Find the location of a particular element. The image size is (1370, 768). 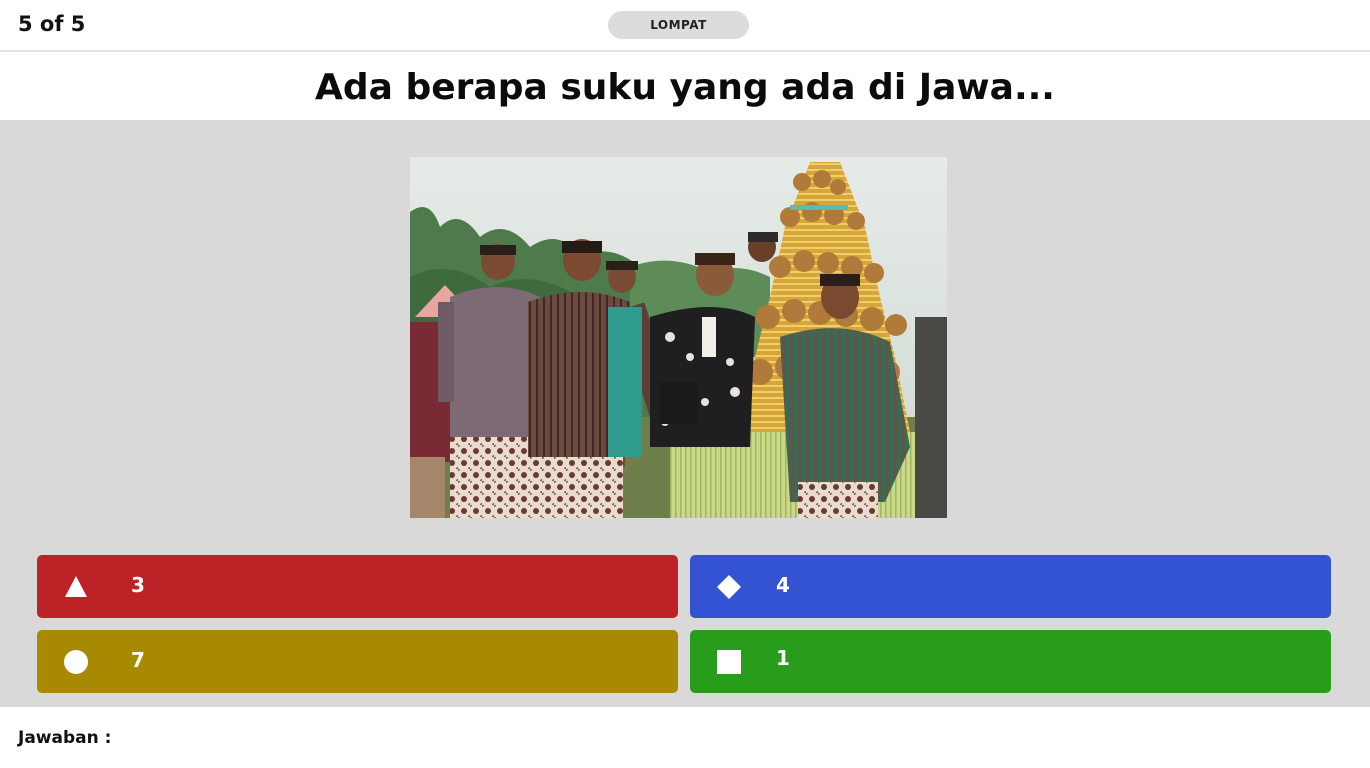

question-counter: 5 of 5 is located at coordinates (52, 24).